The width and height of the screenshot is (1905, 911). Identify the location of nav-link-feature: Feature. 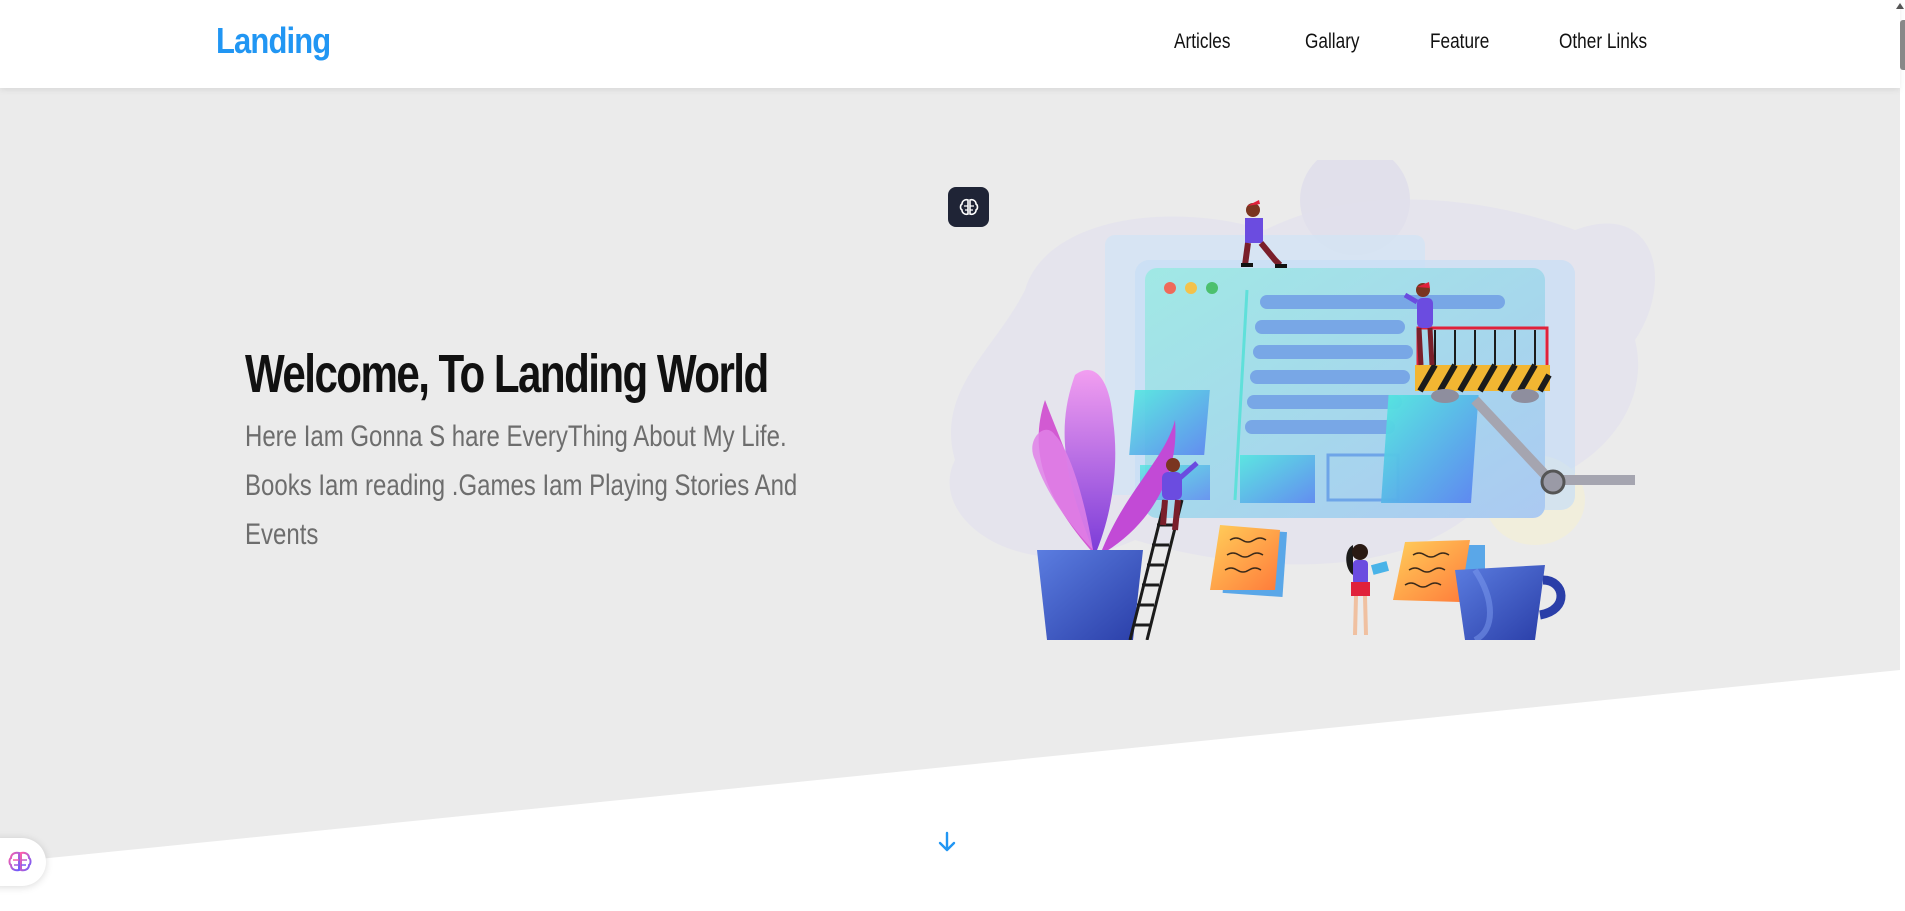
(1459, 42).